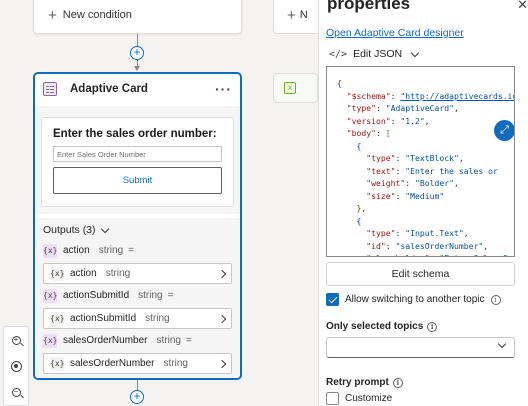 This screenshot has height=406, width=528. I want to click on retry-prompt-label-row: Retry prompt i, so click(364, 382).